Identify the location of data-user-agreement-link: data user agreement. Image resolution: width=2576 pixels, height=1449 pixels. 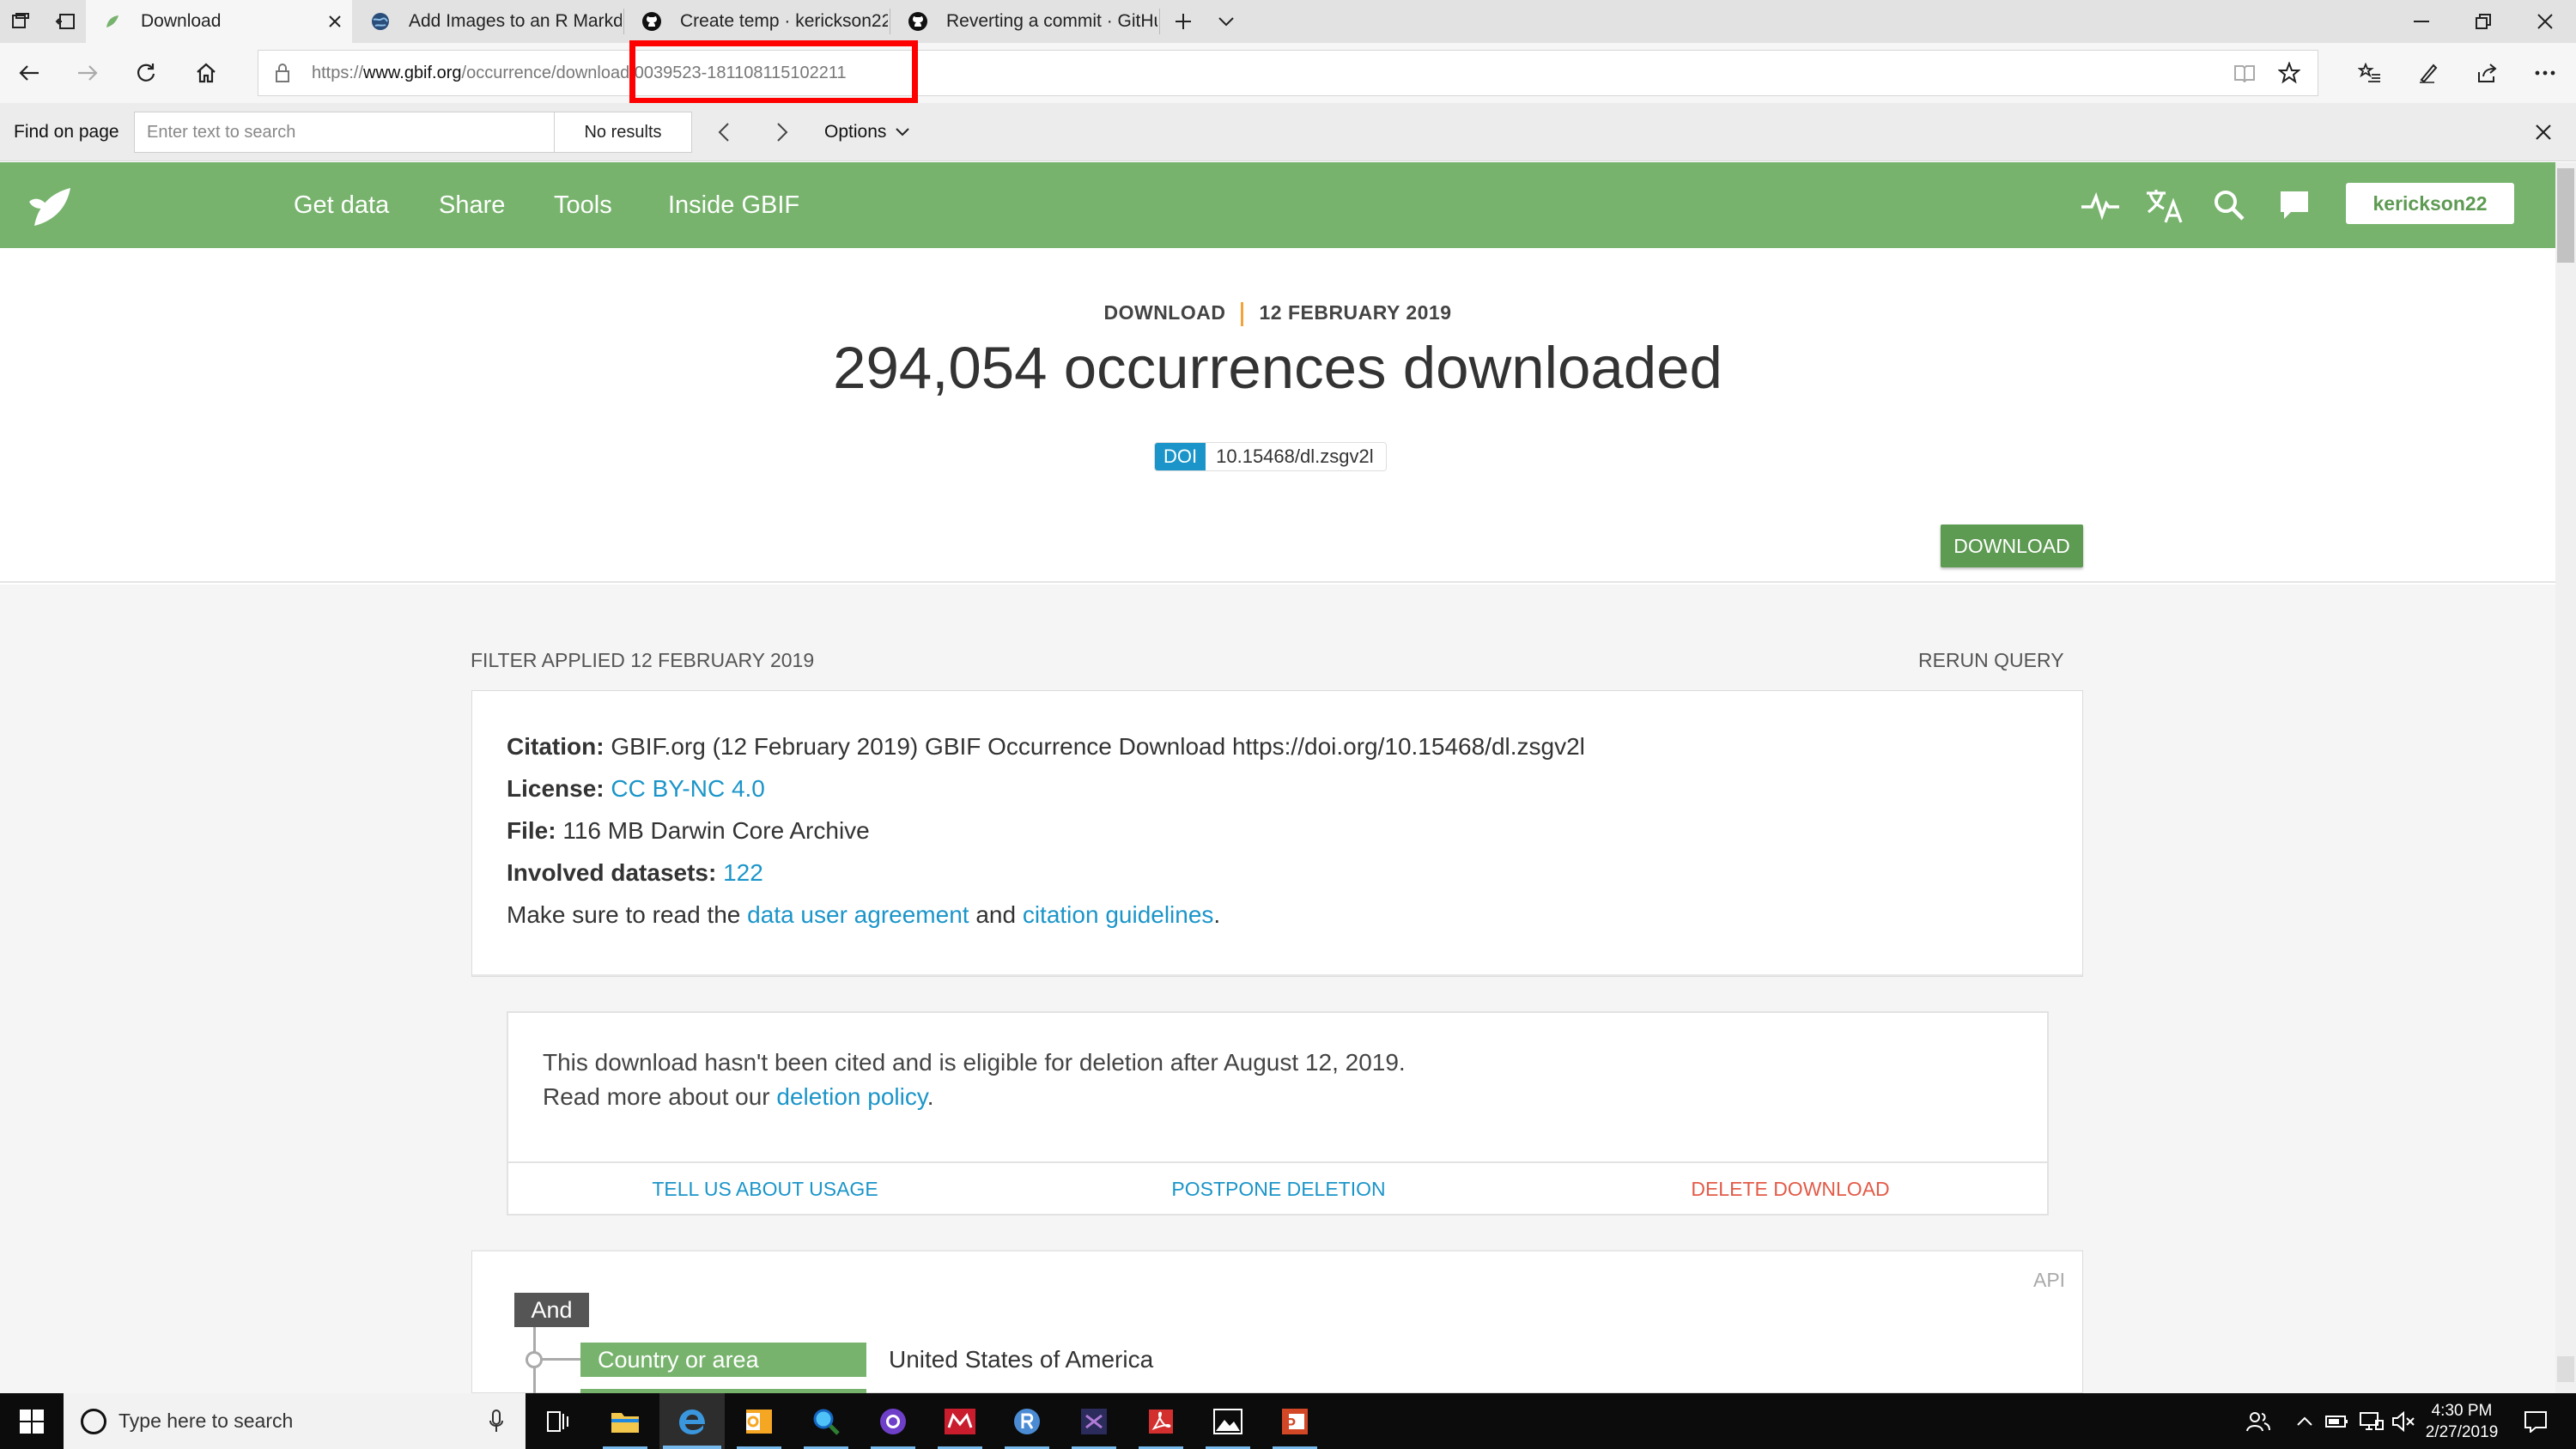
(858, 914).